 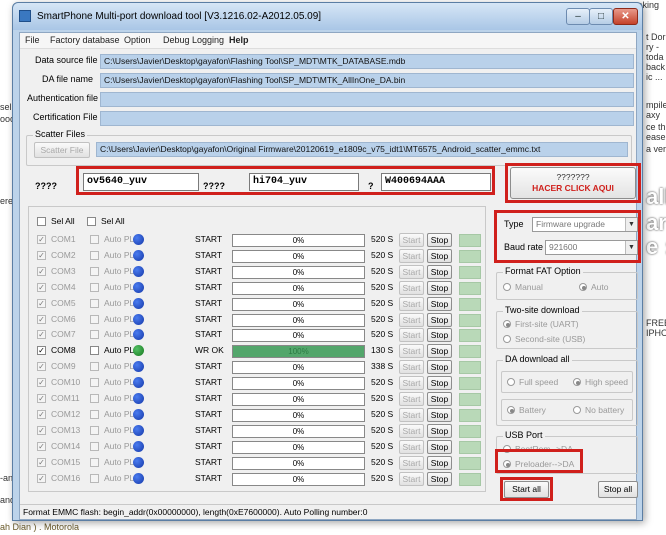 I want to click on maximize-button: □, so click(x=601, y=16).